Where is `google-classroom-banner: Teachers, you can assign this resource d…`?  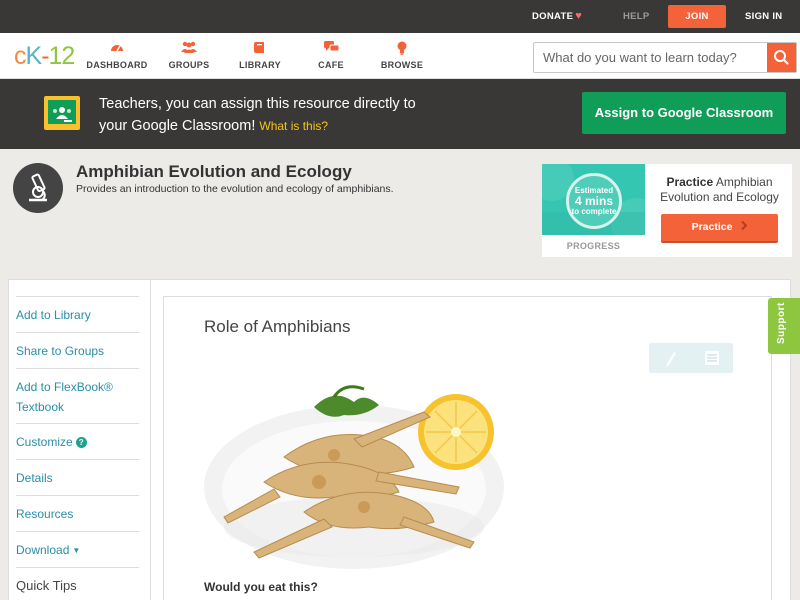
google-classroom-banner: Teachers, you can assign this resource d… is located at coordinates (400, 114).